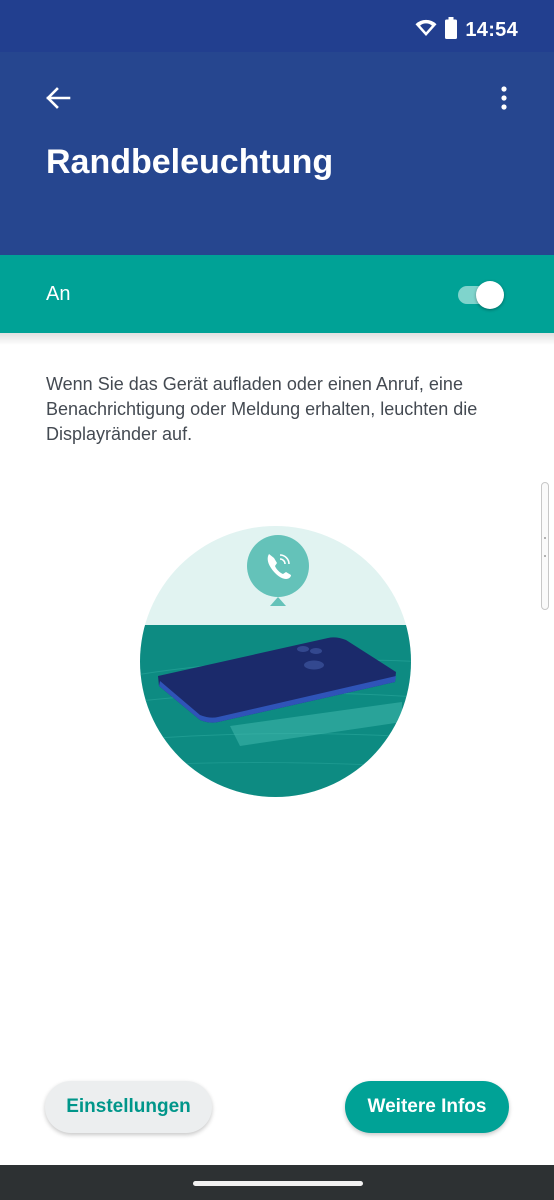 The width and height of the screenshot is (554, 1200). I want to click on page-title: Randbeleuchtung, so click(190, 162).